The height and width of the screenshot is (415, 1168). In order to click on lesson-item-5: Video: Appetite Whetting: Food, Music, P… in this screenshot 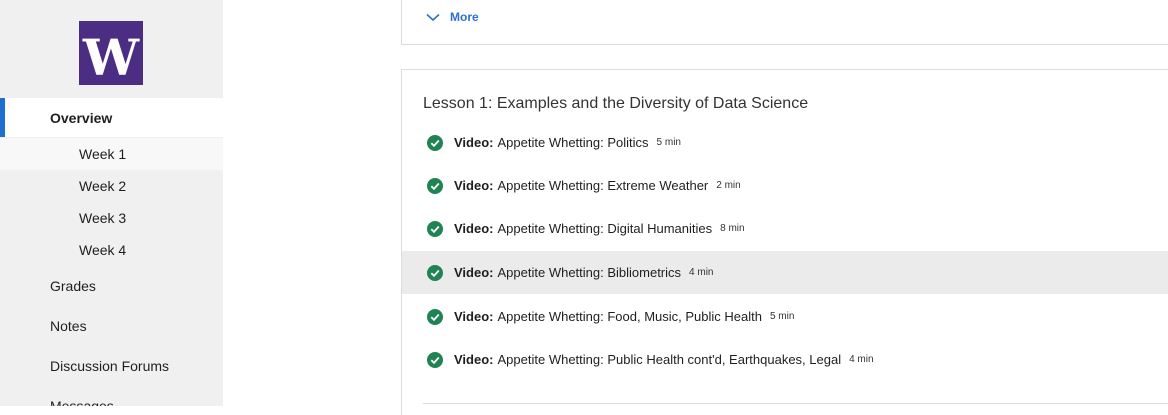, I will do `click(785, 316)`.